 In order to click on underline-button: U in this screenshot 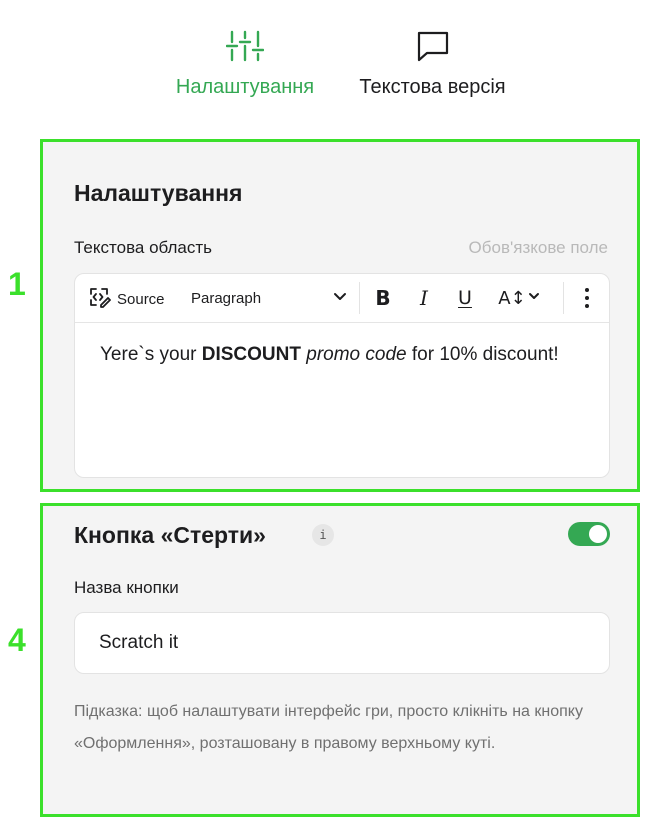, I will do `click(465, 298)`.